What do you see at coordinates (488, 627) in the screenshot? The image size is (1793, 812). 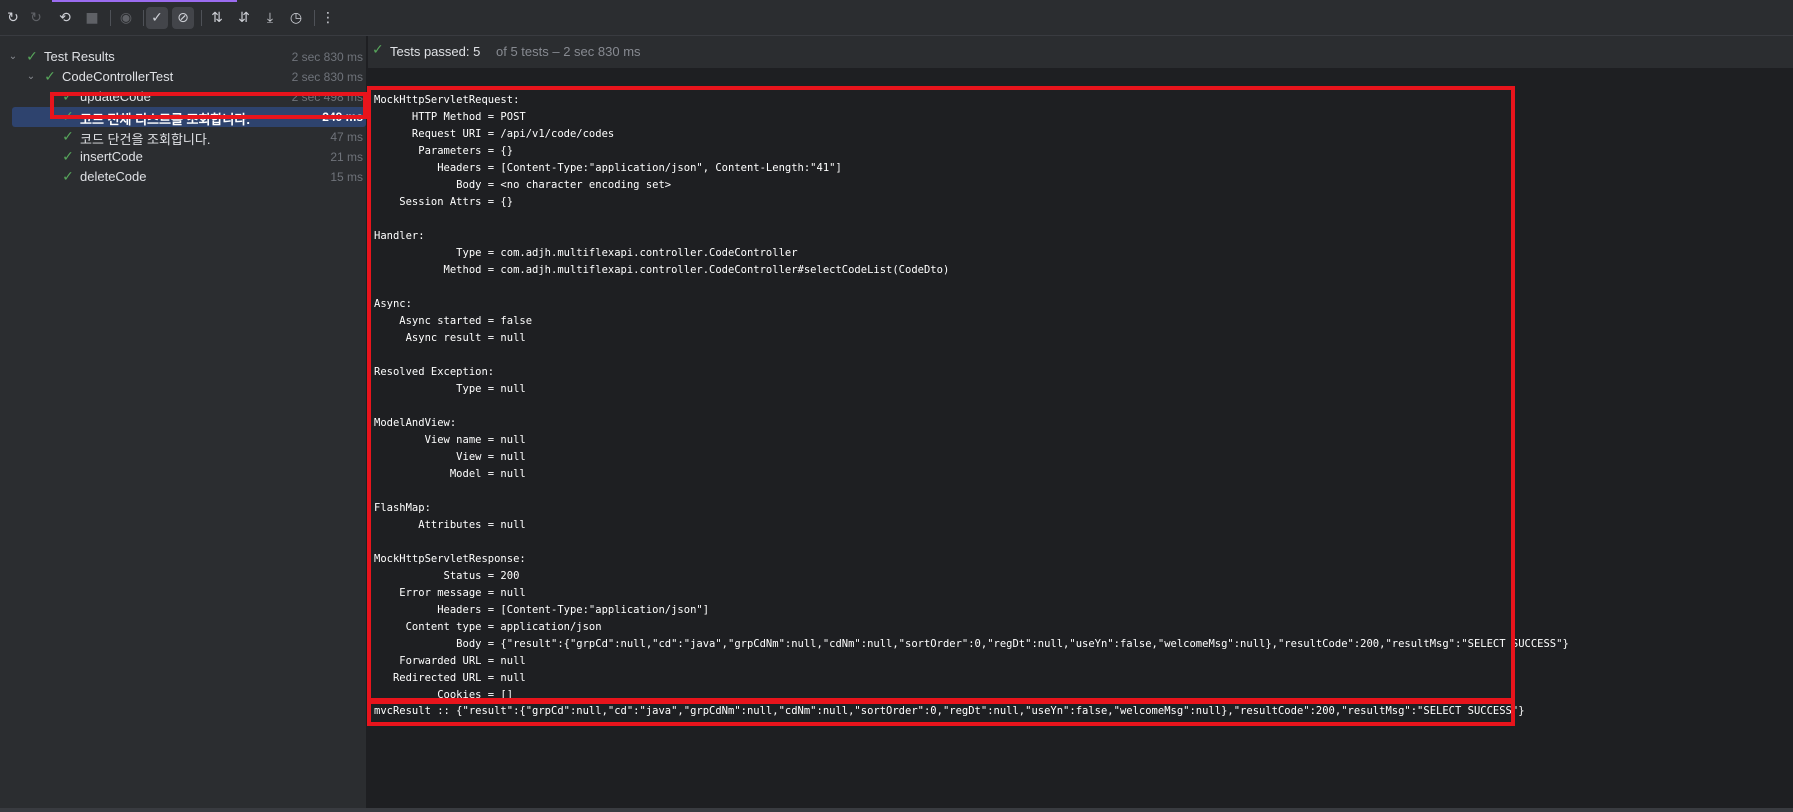 I see `console-line: Content type = application/json` at bounding box center [488, 627].